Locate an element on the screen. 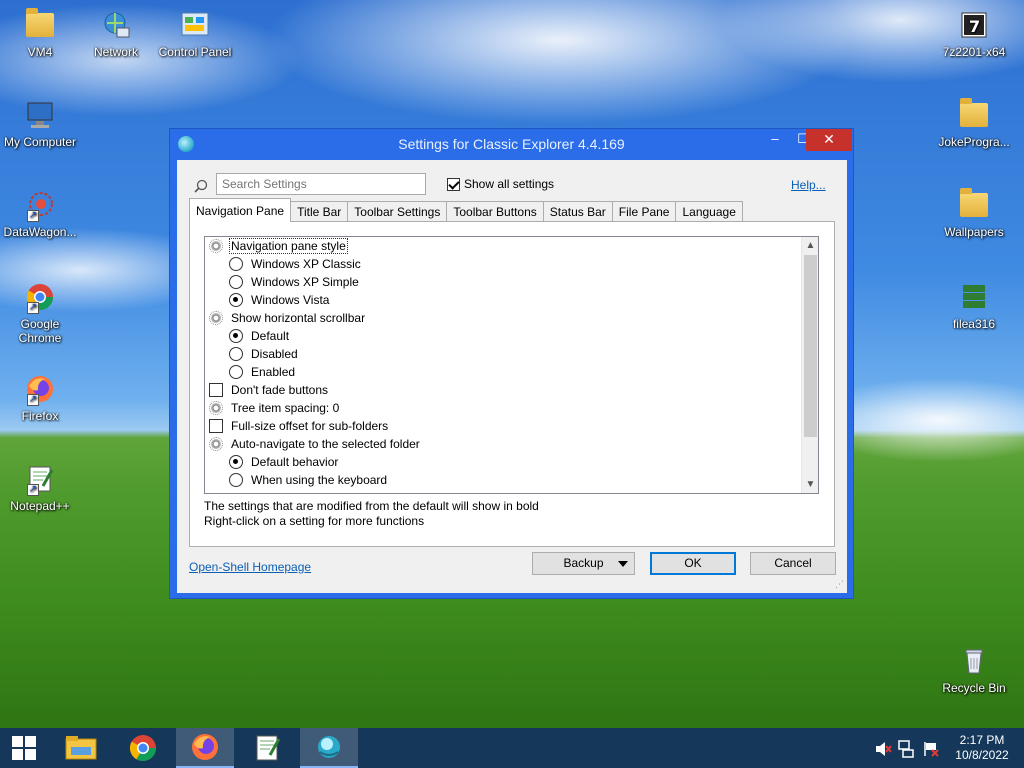  setting-label: Enabled is located at coordinates (273, 372).